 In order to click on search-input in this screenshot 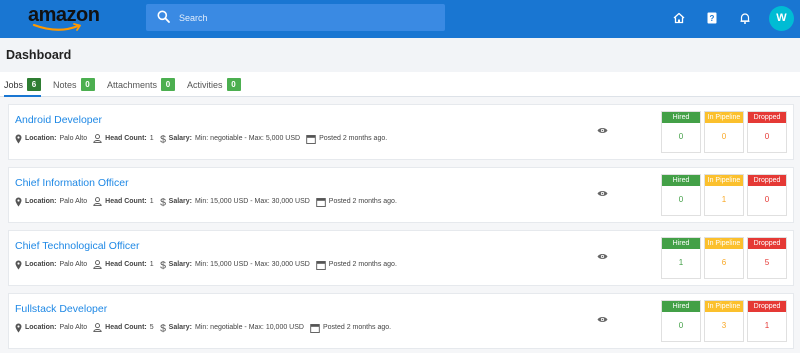, I will do `click(309, 17)`.